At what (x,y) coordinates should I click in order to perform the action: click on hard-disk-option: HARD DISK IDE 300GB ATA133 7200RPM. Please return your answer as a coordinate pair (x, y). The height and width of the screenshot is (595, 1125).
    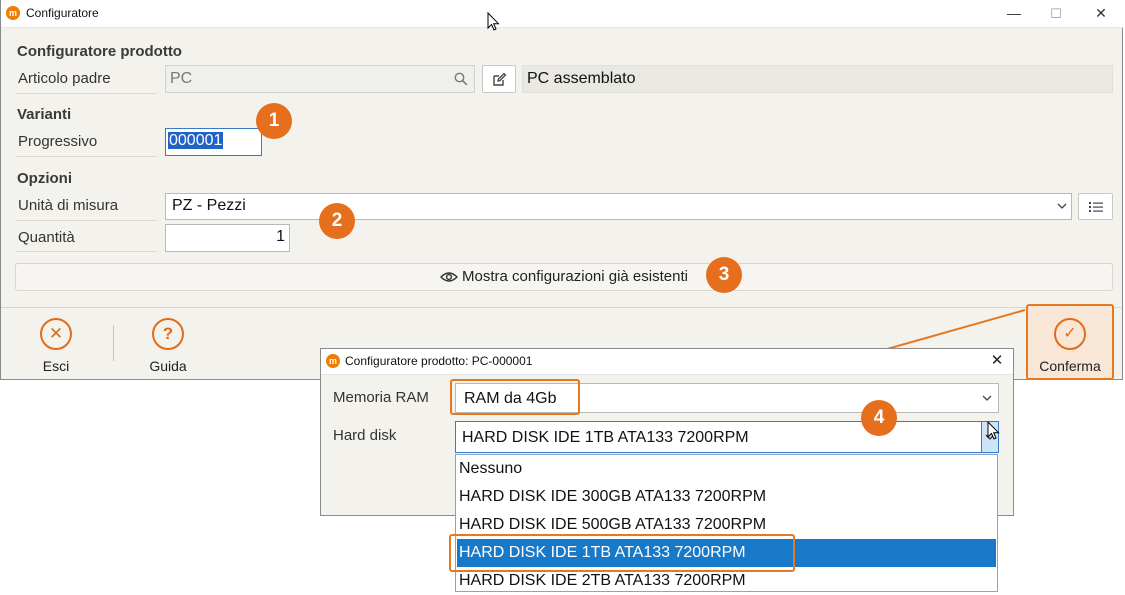
    Looking at the image, I should click on (726, 497).